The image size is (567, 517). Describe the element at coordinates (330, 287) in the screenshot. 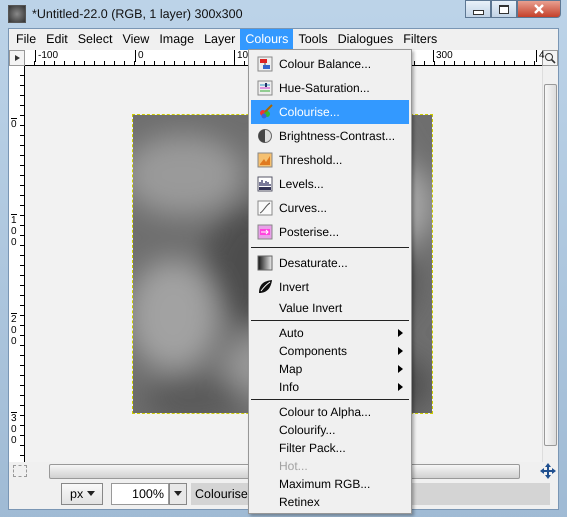

I see `menu-item: Invert` at that location.